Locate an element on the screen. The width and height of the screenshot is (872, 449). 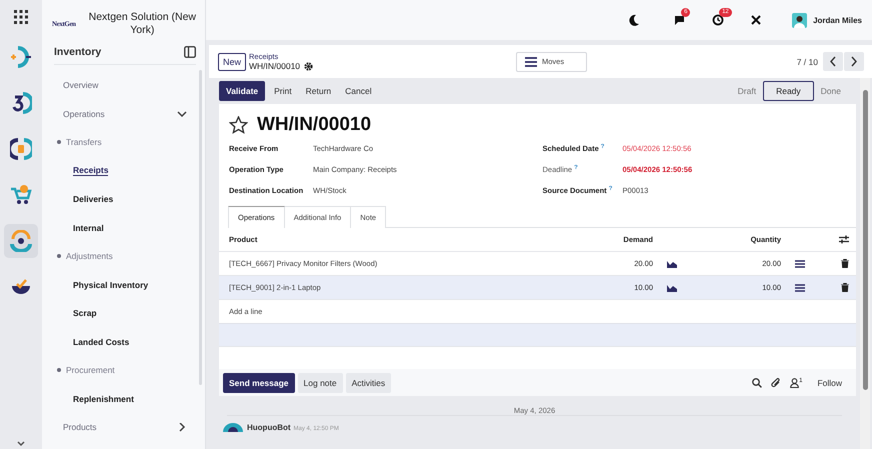
chat-icon is located at coordinates (680, 20).